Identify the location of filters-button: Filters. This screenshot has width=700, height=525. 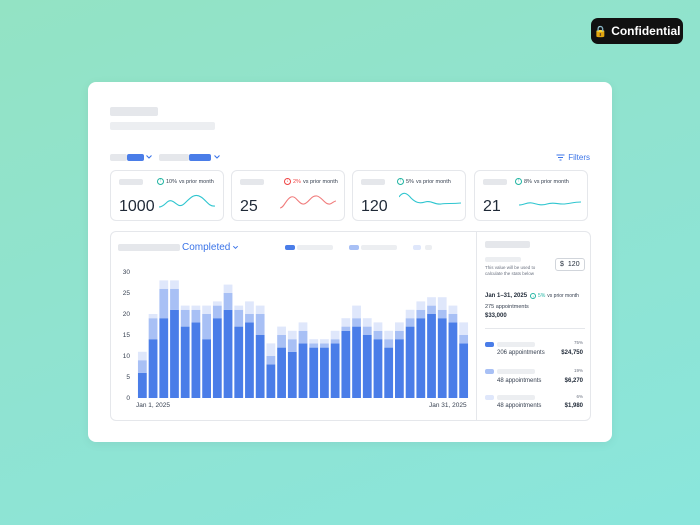
(573, 157).